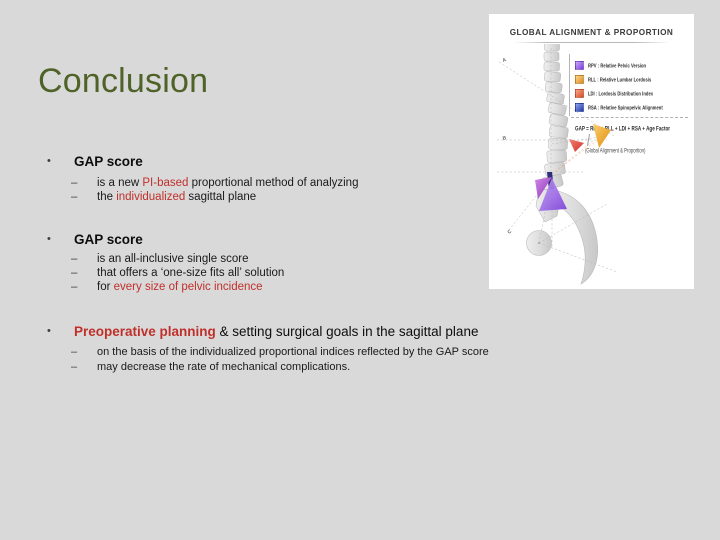 This screenshot has width=720, height=540. What do you see at coordinates (188, 287) in the screenshot?
I see `sub-text-part-accent: every size of pelvic incidence` at bounding box center [188, 287].